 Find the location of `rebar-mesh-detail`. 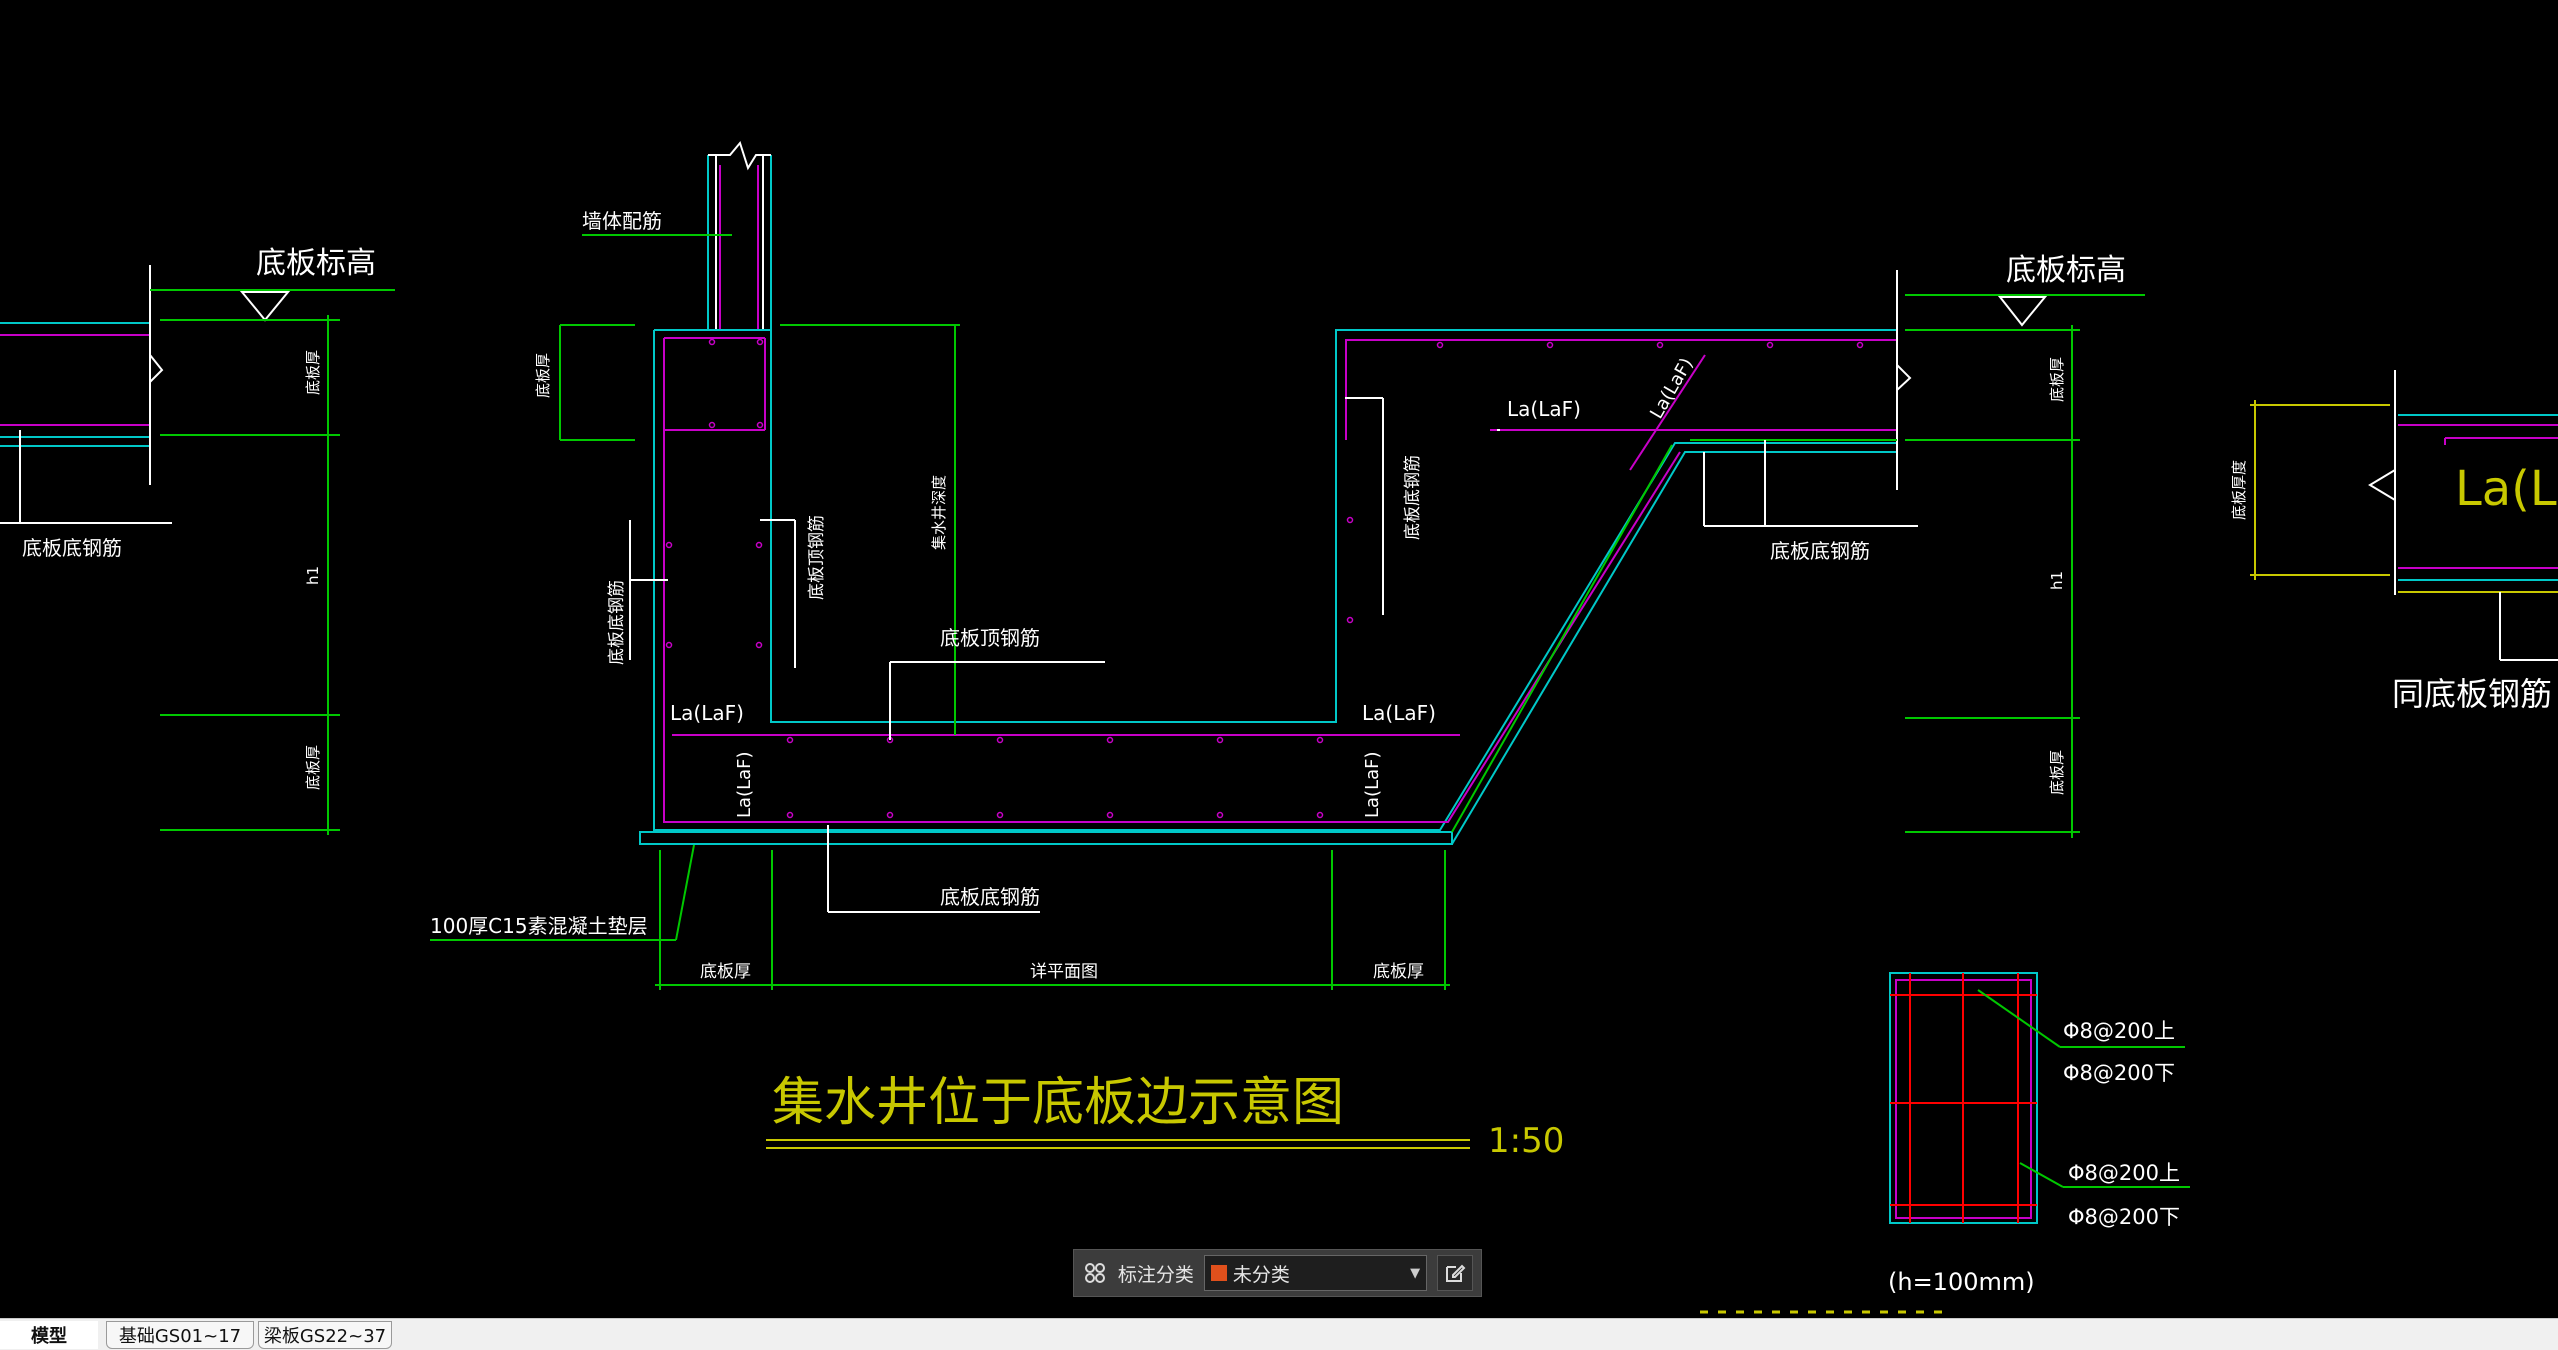

rebar-mesh-detail is located at coordinates (2039, 1098).